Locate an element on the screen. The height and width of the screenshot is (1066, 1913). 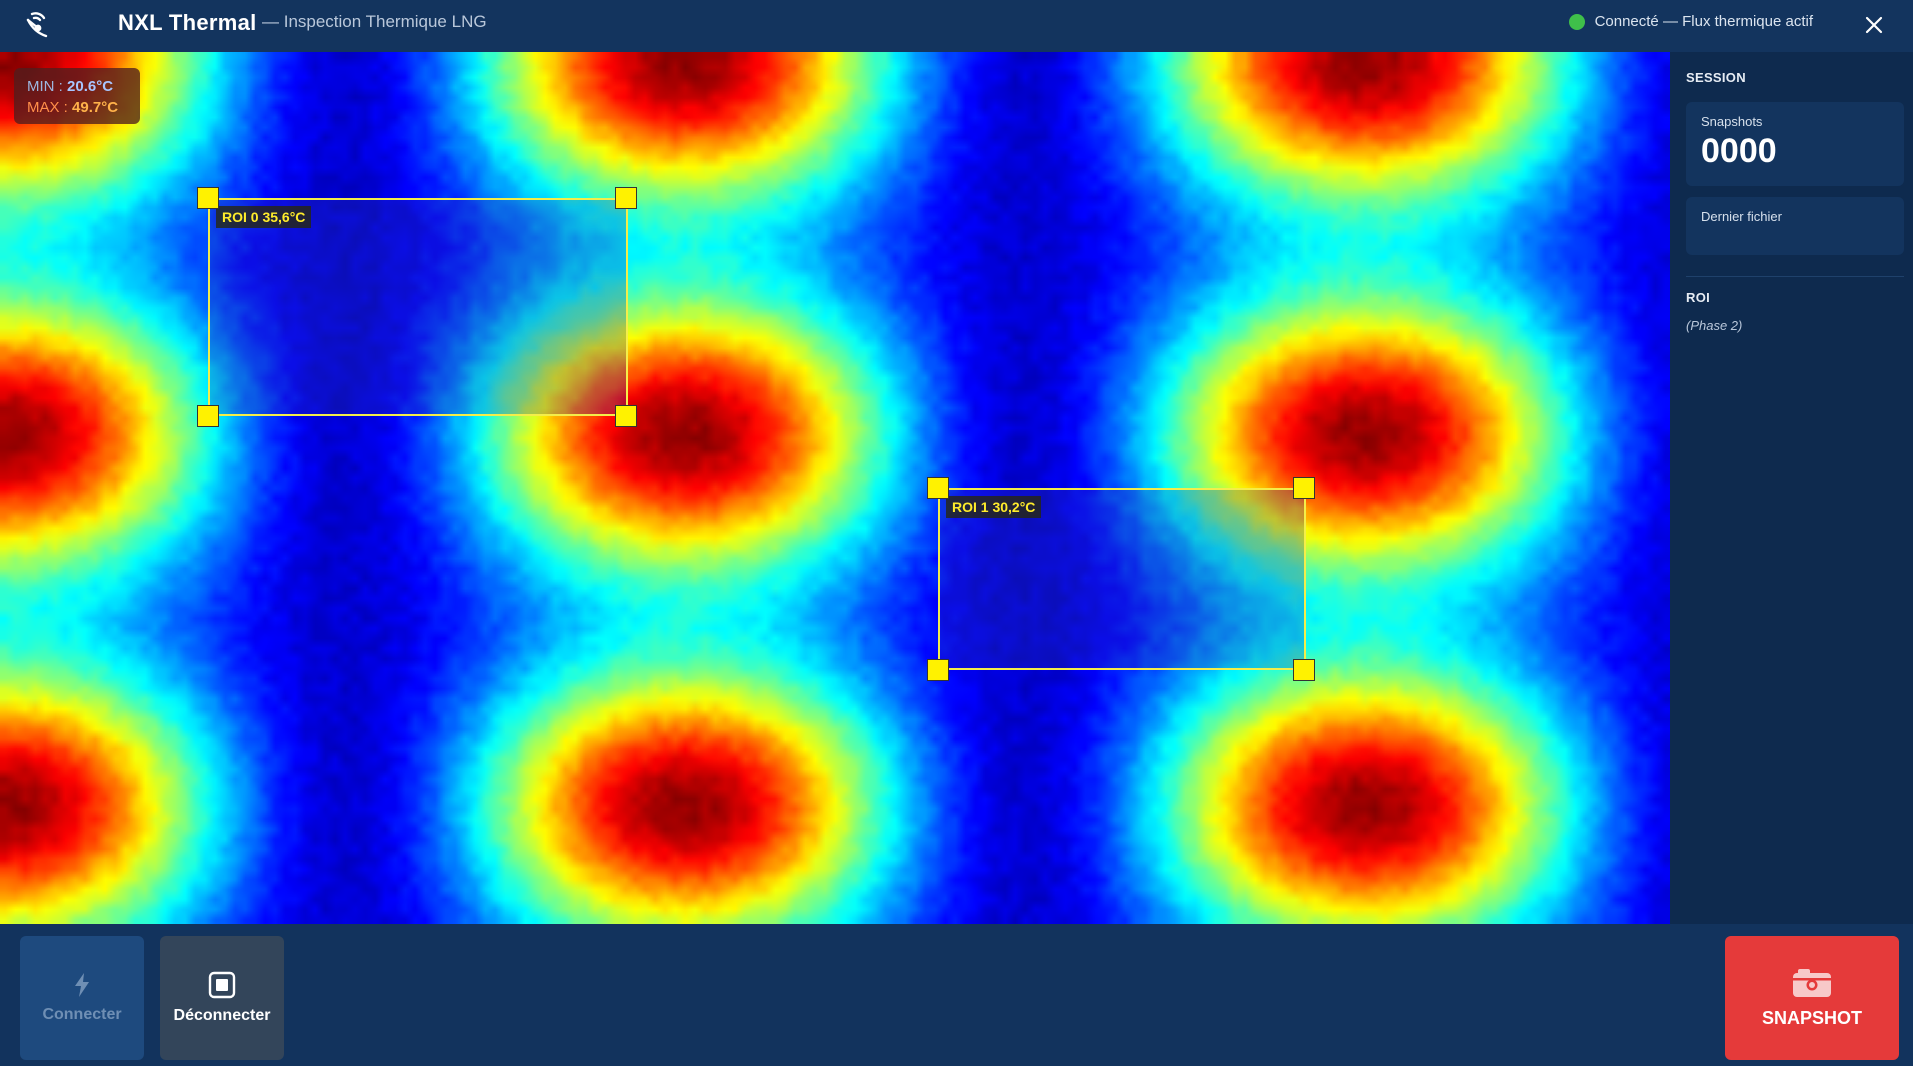
satellite-dish-icon is located at coordinates (37, 25).